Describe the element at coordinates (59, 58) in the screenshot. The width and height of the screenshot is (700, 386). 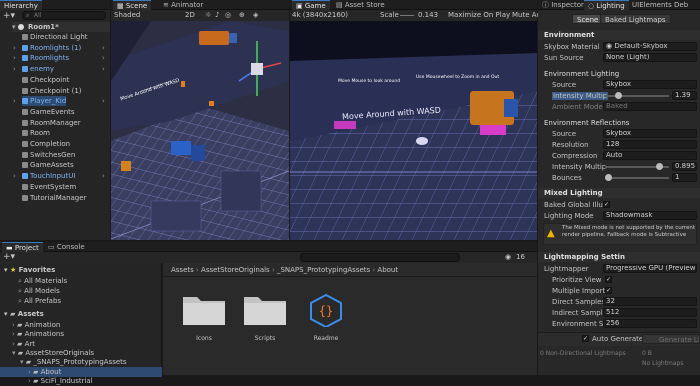
I see `hierarchy-item: › Roomlights ›` at that location.